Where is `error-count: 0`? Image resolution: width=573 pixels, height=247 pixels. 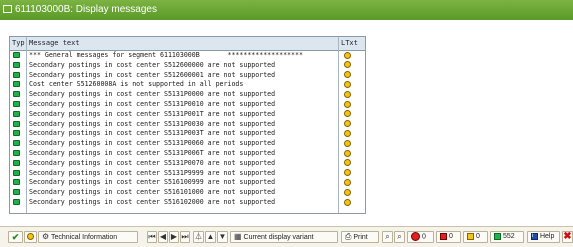
error-count: 0 is located at coordinates (450, 236).